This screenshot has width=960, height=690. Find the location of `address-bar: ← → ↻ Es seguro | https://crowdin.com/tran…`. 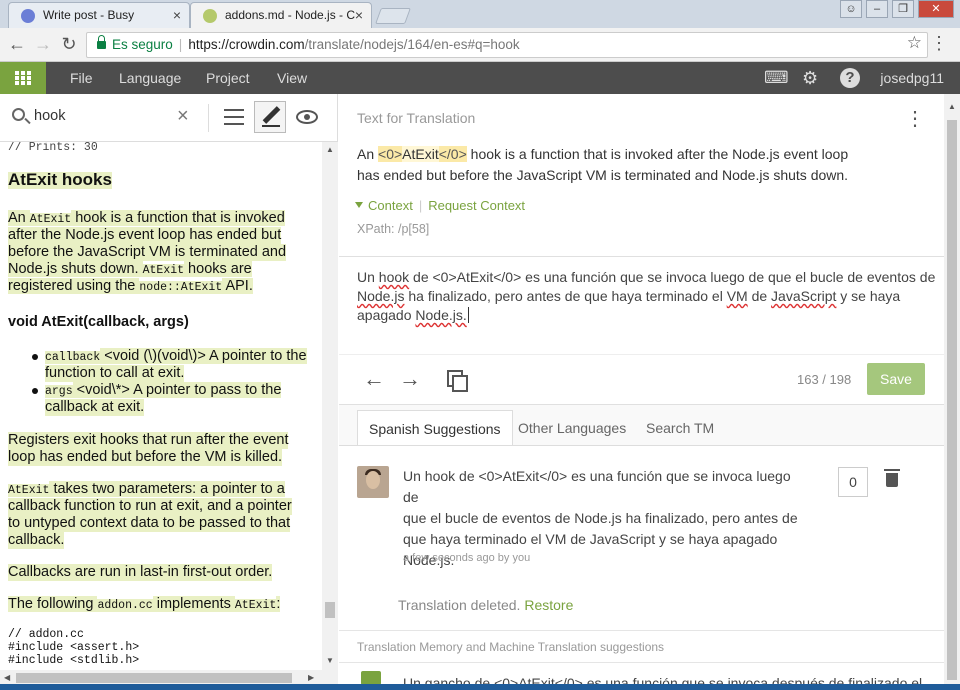

address-bar: ← → ↻ Es seguro | https://crowdin.com/tran… is located at coordinates (480, 45).